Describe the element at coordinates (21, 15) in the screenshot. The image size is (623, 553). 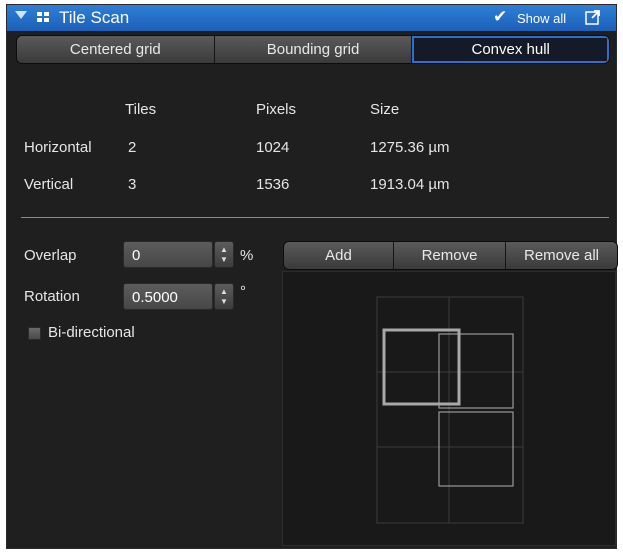
I see `collapse-arrow-icon` at that location.